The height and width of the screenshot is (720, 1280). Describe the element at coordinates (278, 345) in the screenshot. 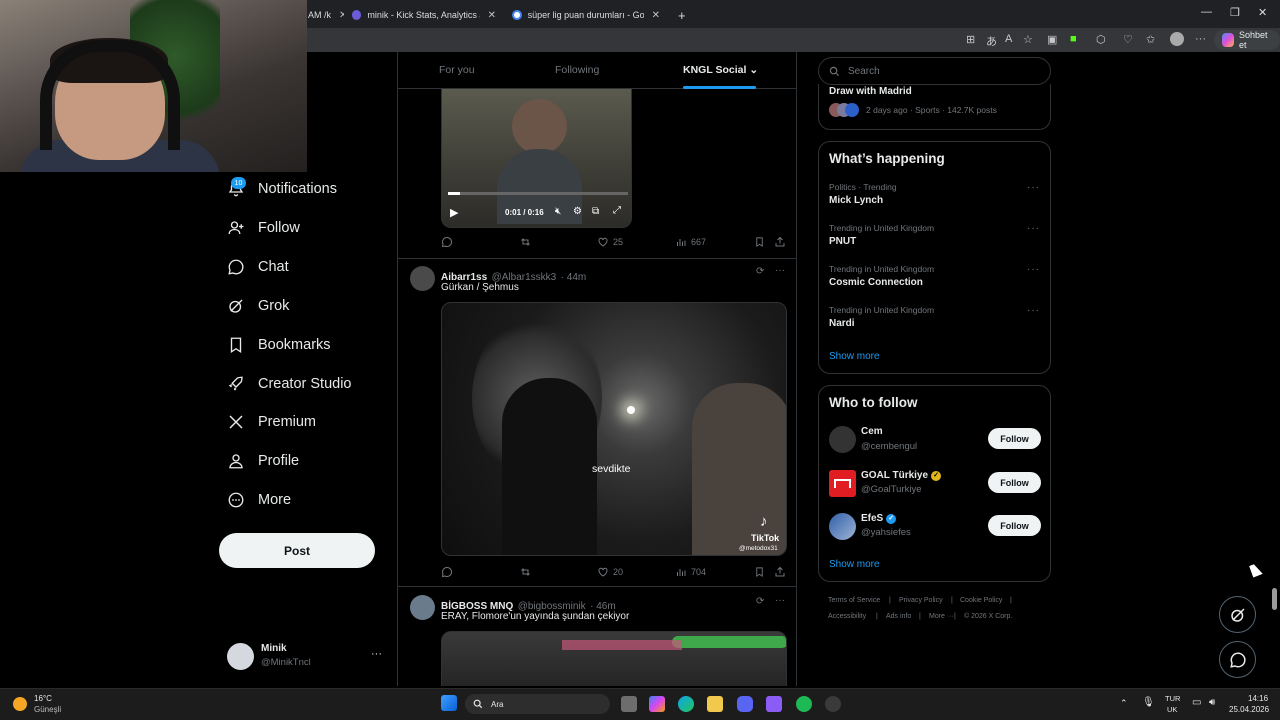

I see `nav-item-bookmarks: Bookmarks` at that location.